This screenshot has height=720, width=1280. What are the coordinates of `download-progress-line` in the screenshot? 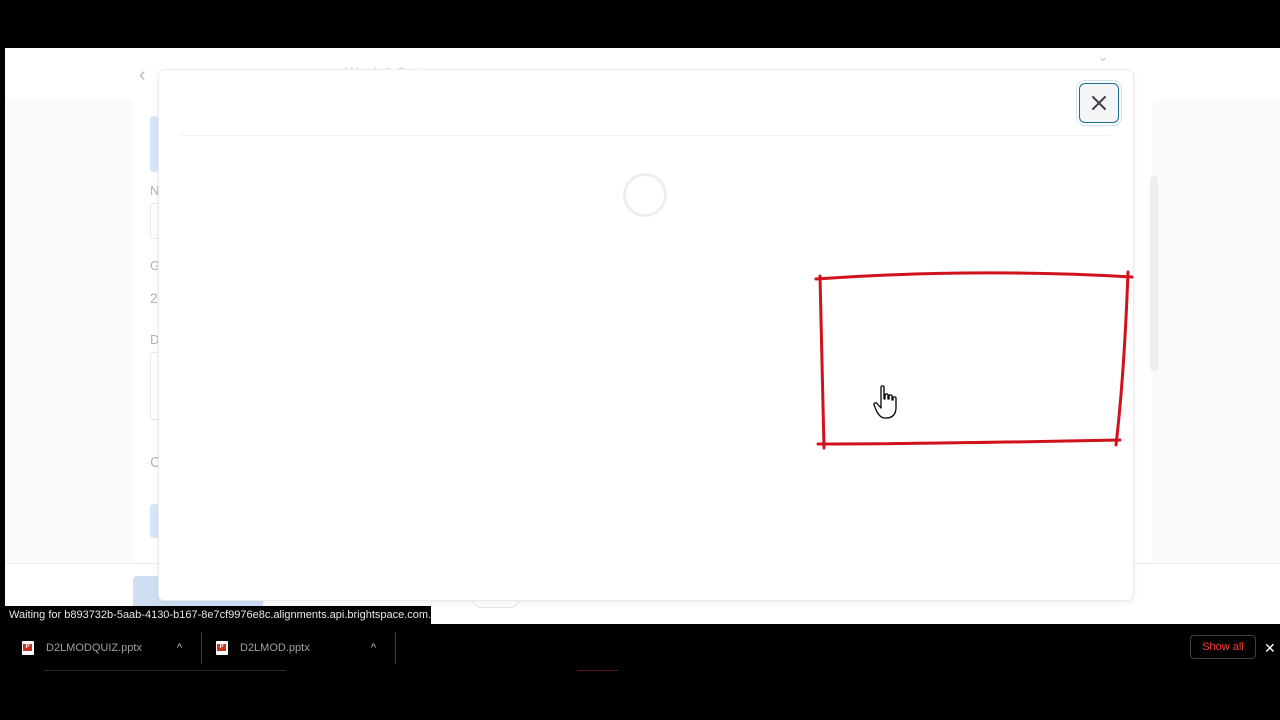 It's located at (165, 670).